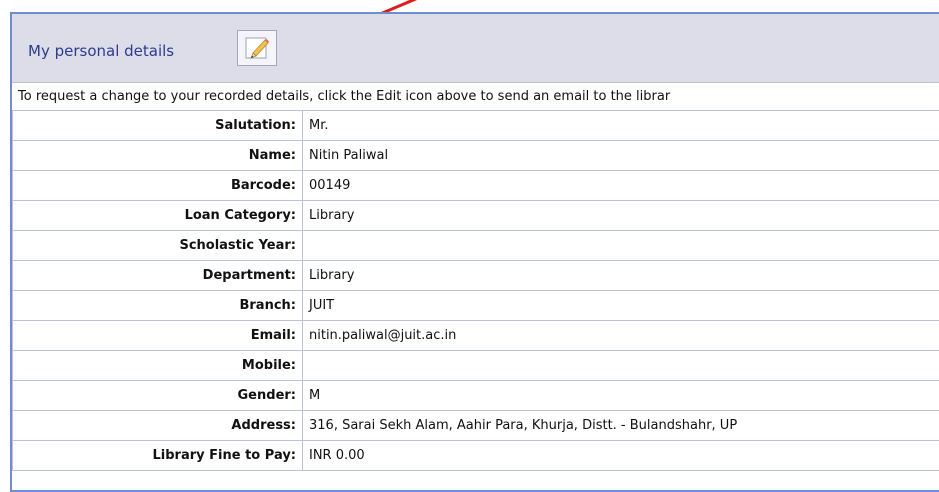 The height and width of the screenshot is (492, 939). I want to click on detail-label: Email:, so click(158, 336).